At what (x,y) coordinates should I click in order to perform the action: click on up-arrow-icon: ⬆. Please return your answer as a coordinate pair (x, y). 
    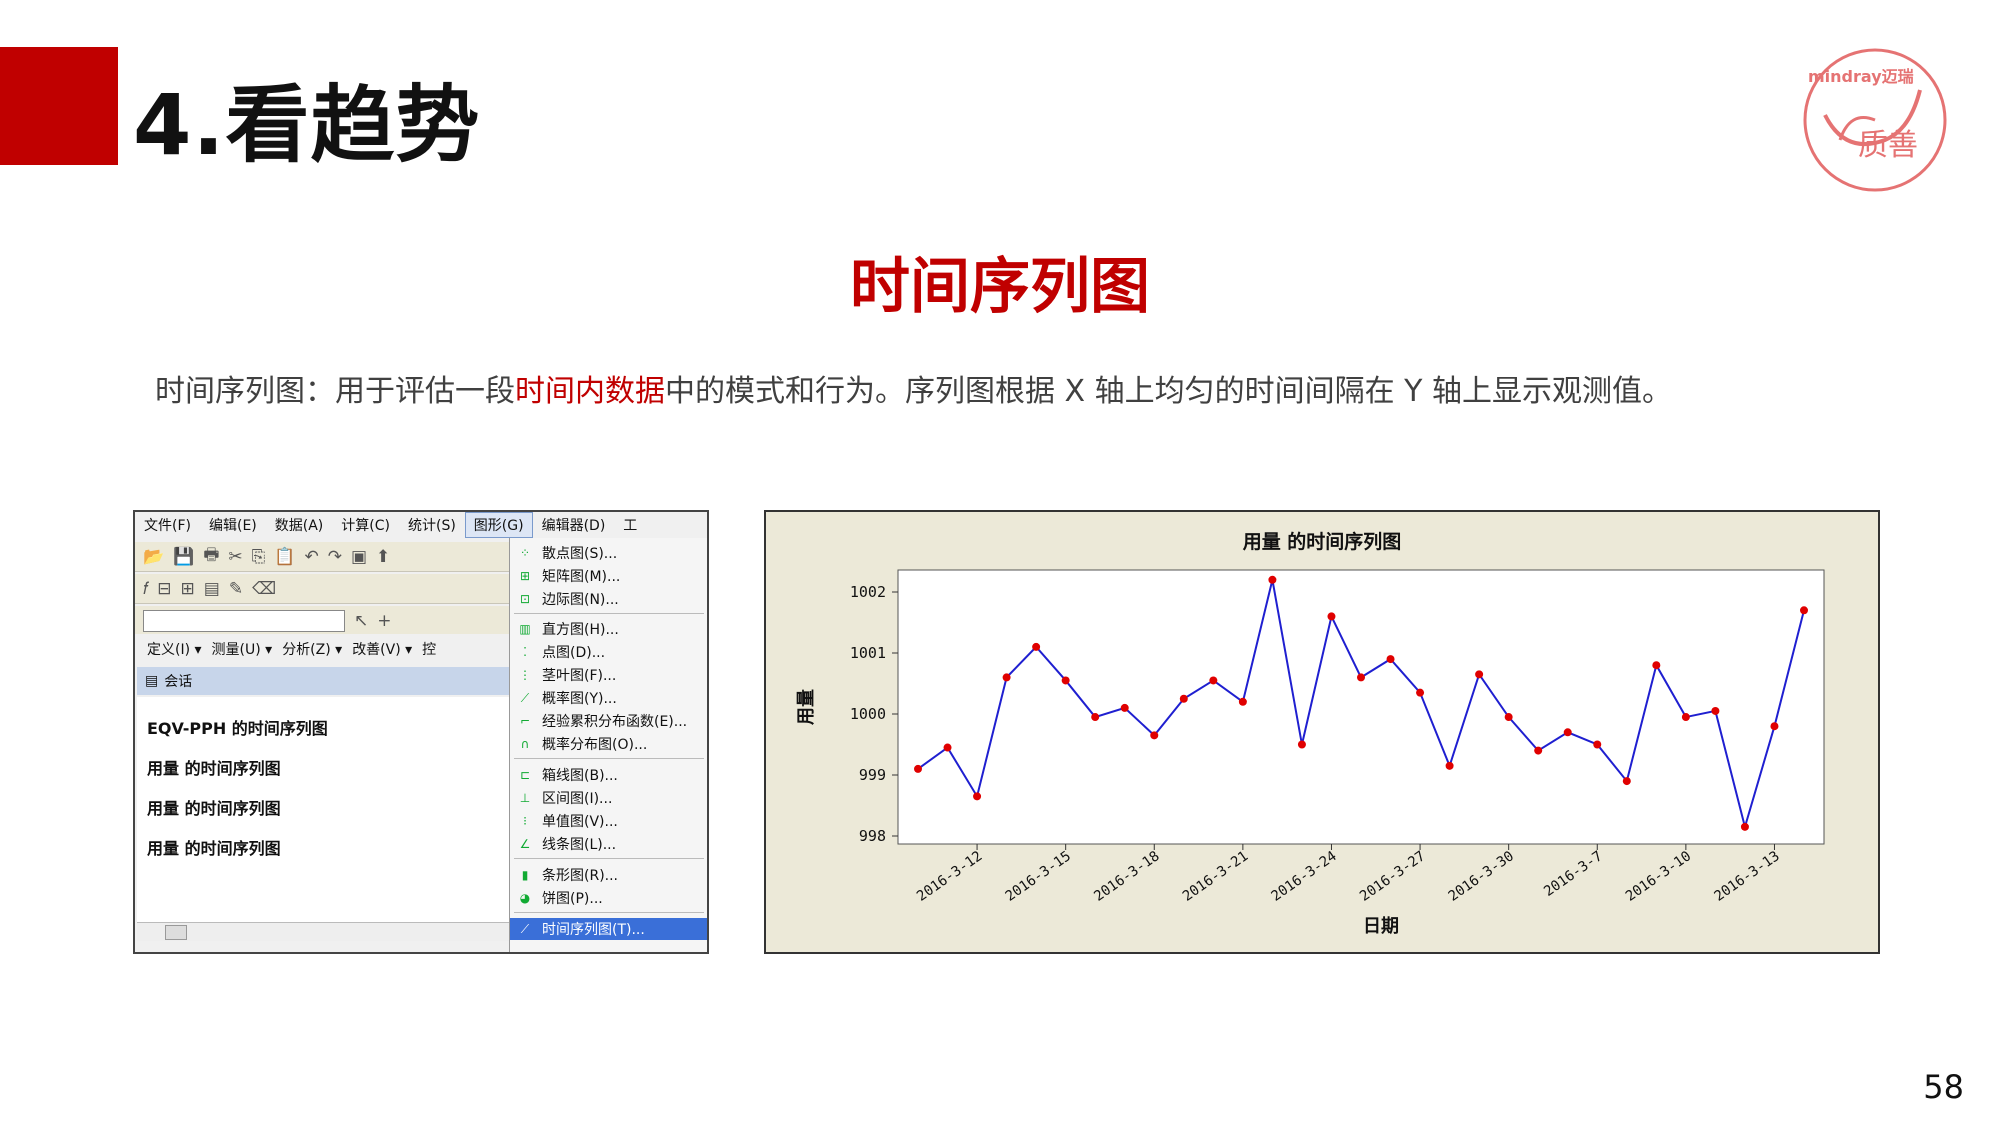
    Looking at the image, I should click on (383, 557).